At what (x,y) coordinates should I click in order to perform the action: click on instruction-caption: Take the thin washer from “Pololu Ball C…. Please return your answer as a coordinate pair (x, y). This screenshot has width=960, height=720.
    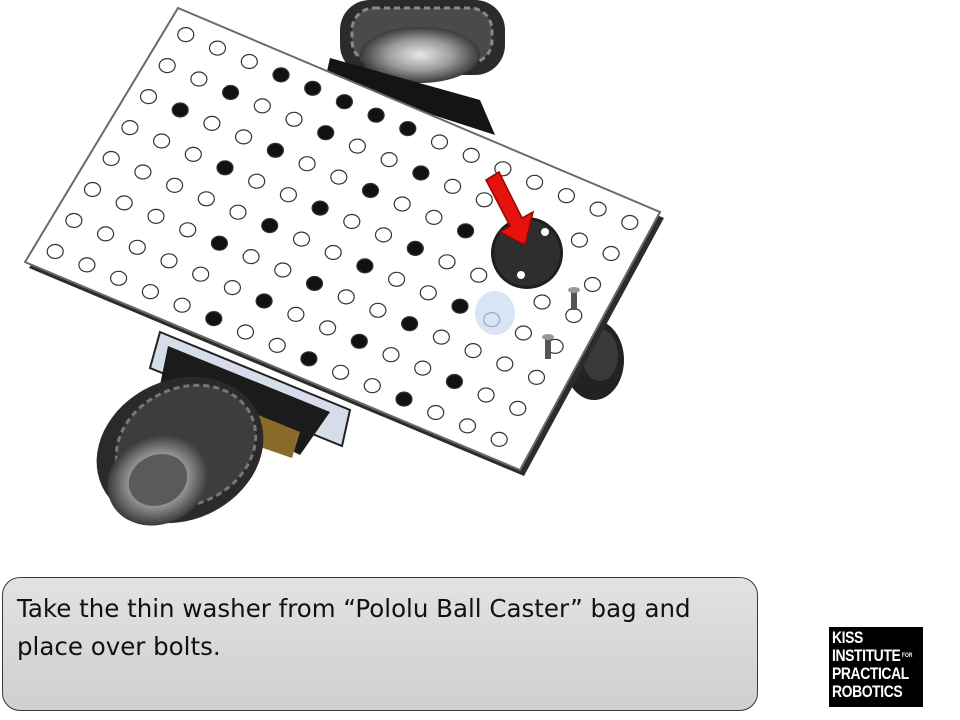
    Looking at the image, I should click on (380, 644).